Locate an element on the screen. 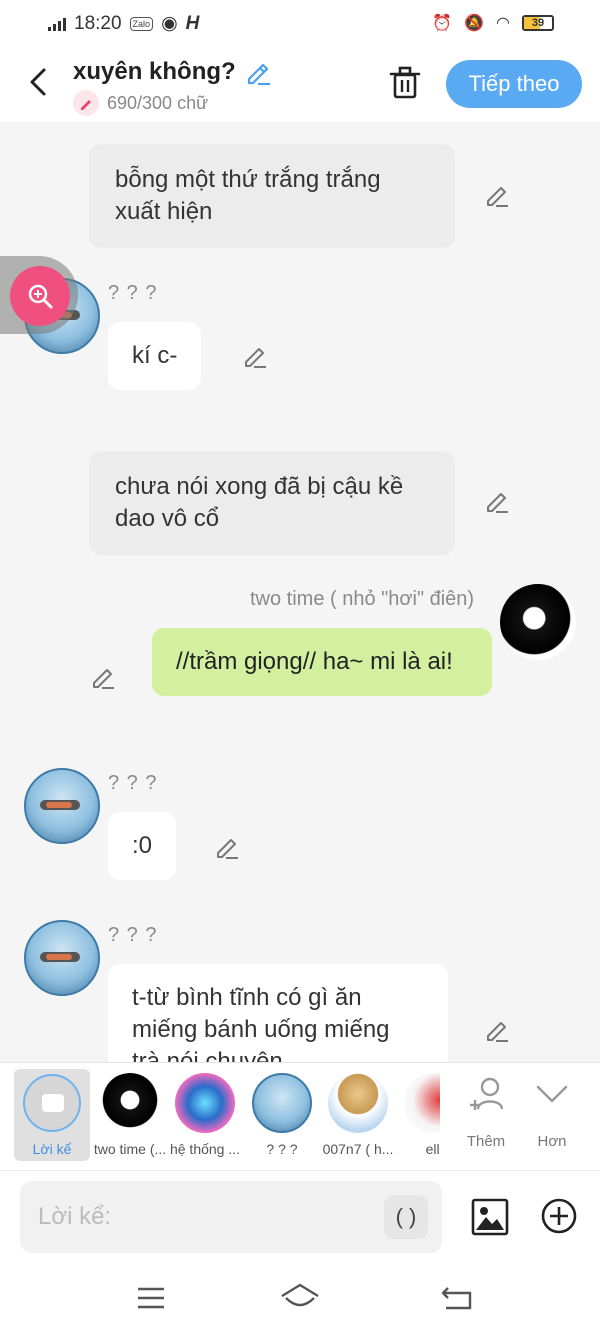 The image size is (600, 1333). parentheses-button: ( ) is located at coordinates (406, 1217).